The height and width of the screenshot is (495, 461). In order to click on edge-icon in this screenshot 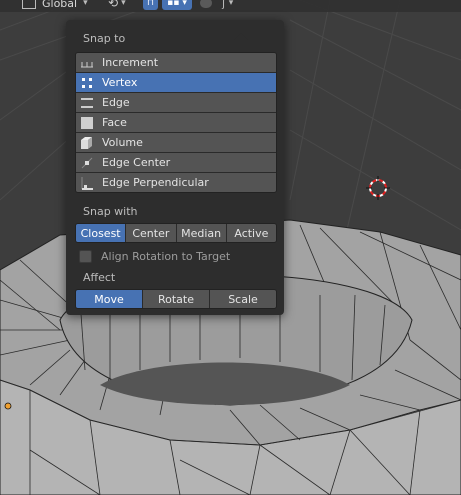, I will do `click(87, 103)`.